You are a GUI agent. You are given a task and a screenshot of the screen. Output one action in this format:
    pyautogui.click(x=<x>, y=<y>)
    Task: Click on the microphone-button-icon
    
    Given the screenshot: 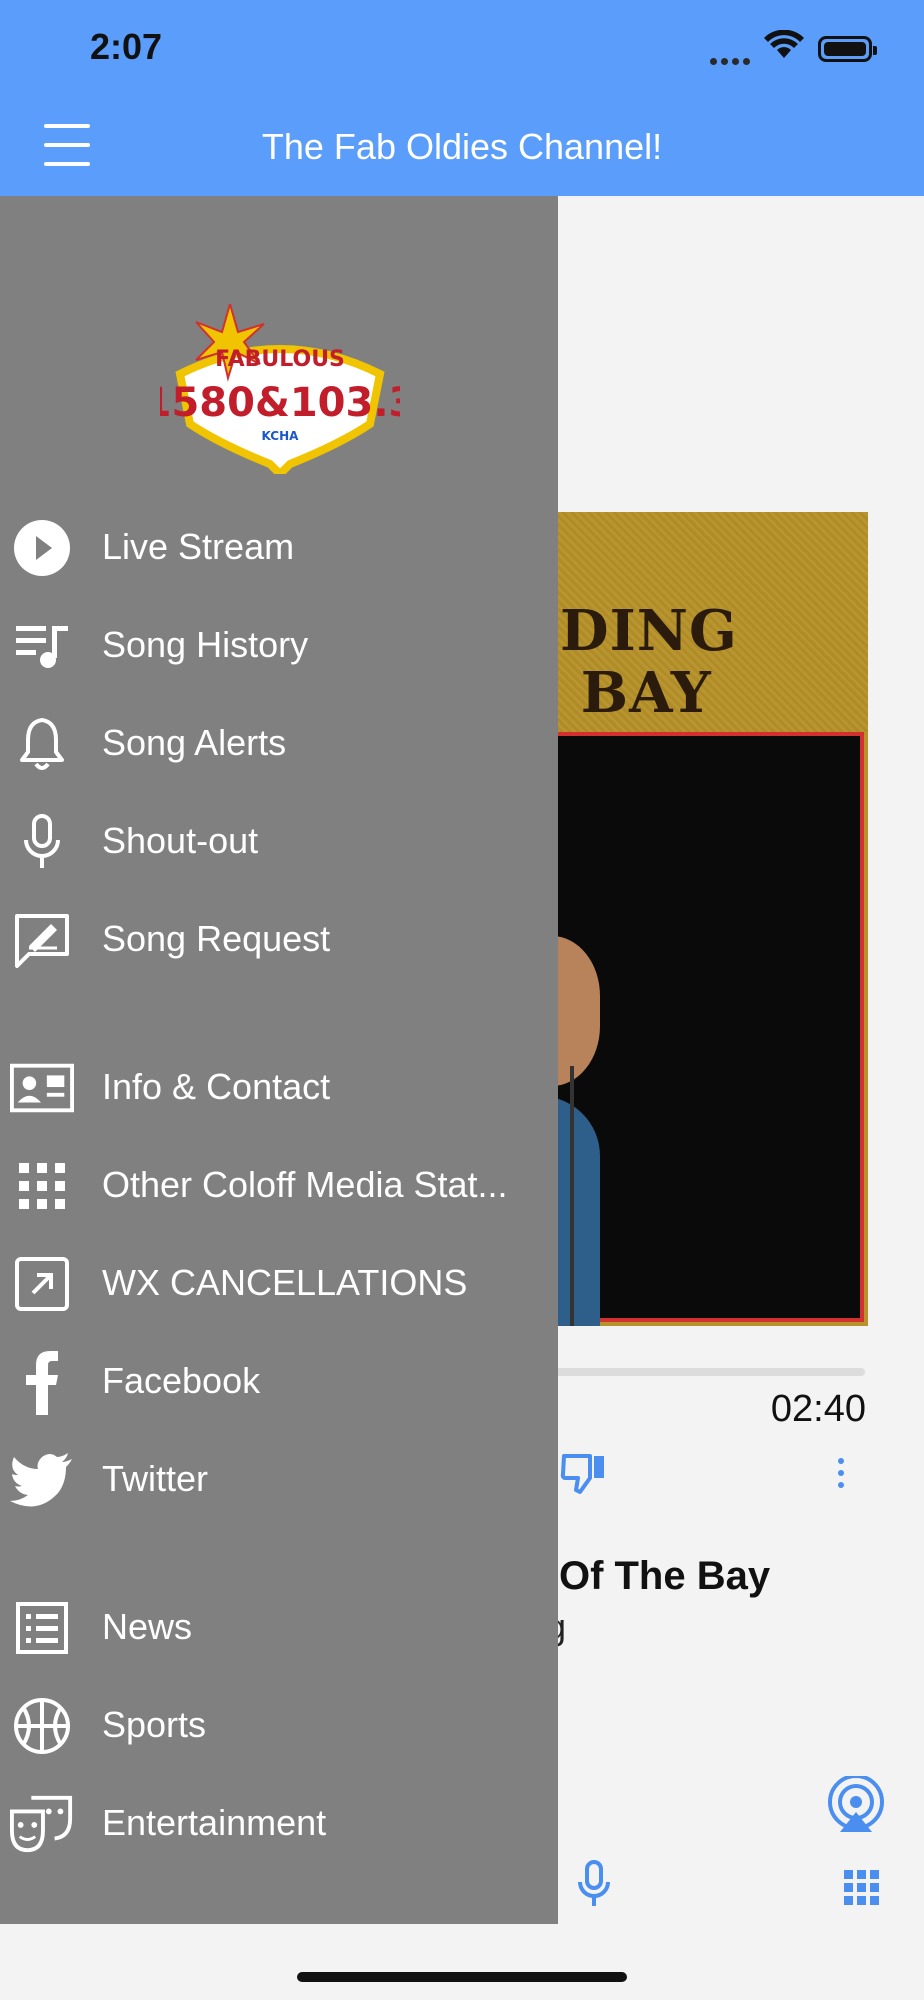 What is the action you would take?
    pyautogui.click(x=594, y=1884)
    